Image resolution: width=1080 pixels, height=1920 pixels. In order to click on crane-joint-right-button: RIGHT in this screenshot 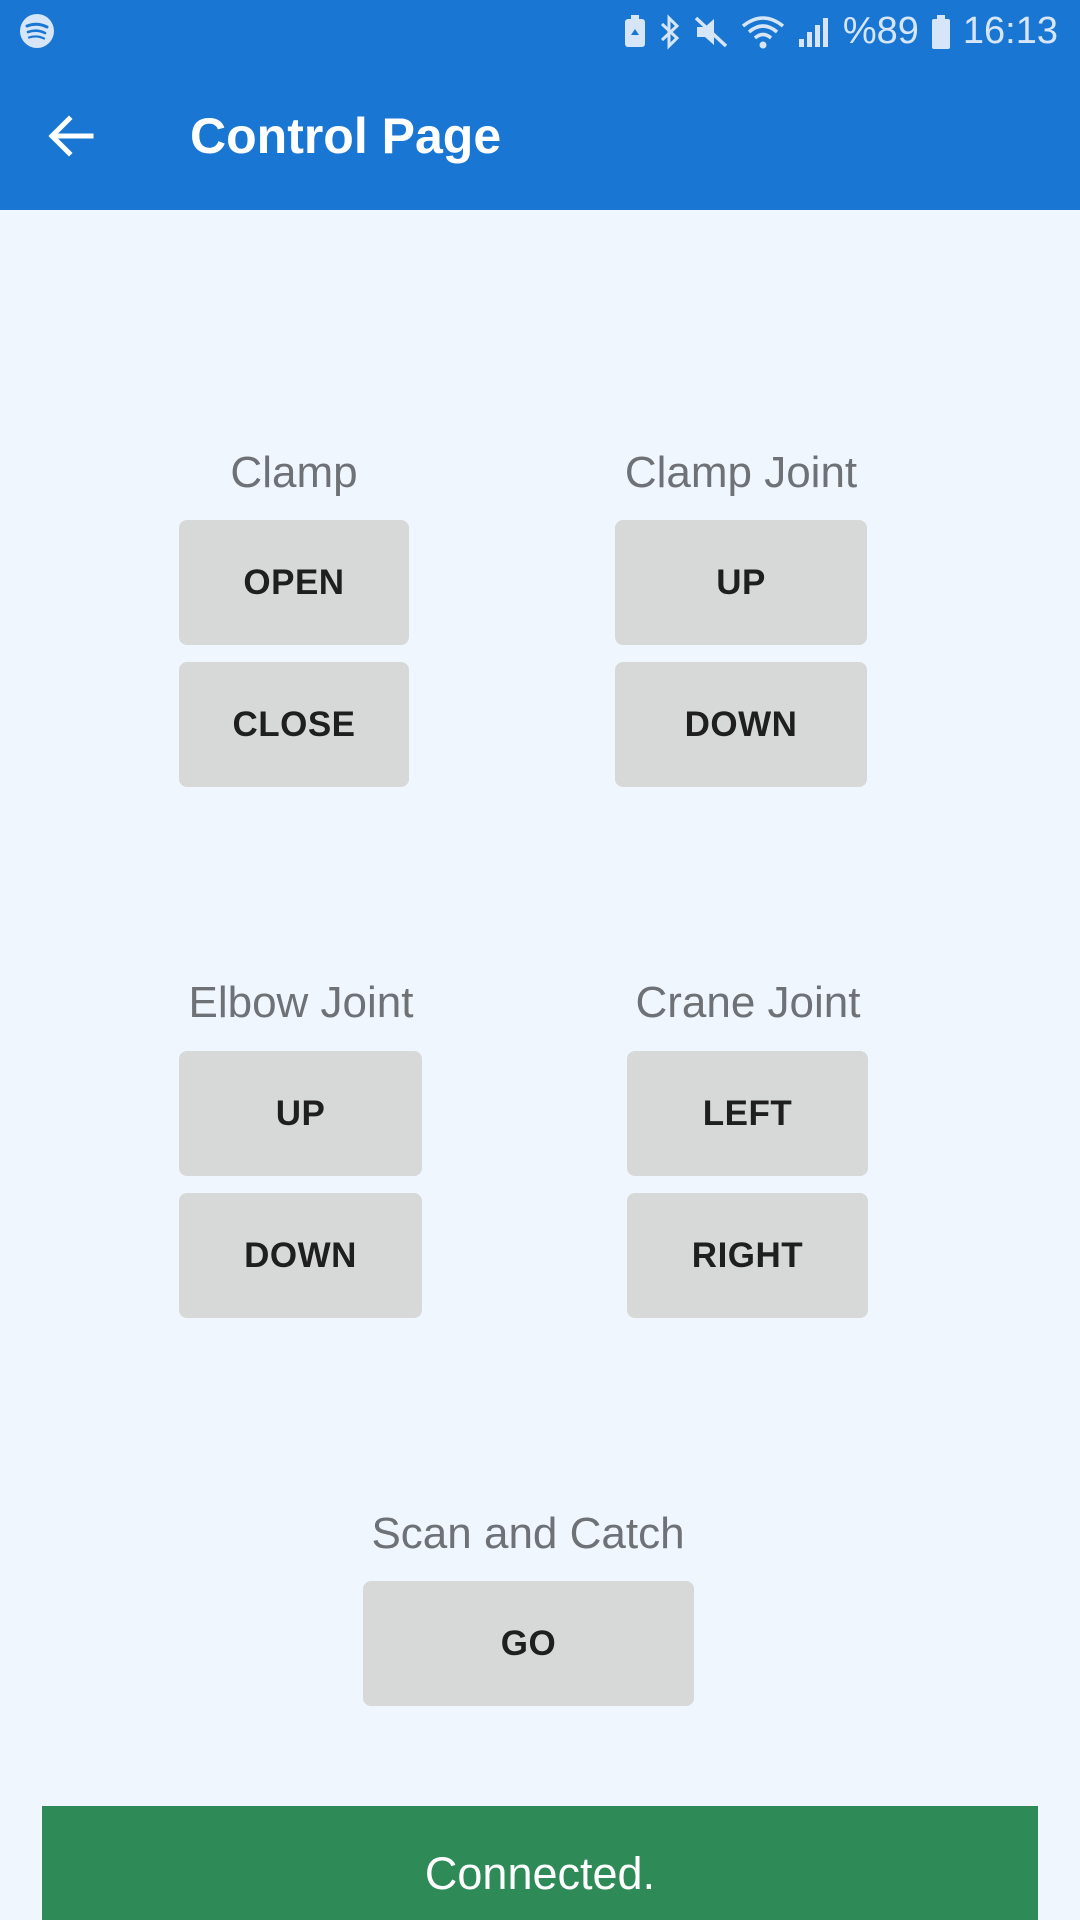, I will do `click(747, 1255)`.